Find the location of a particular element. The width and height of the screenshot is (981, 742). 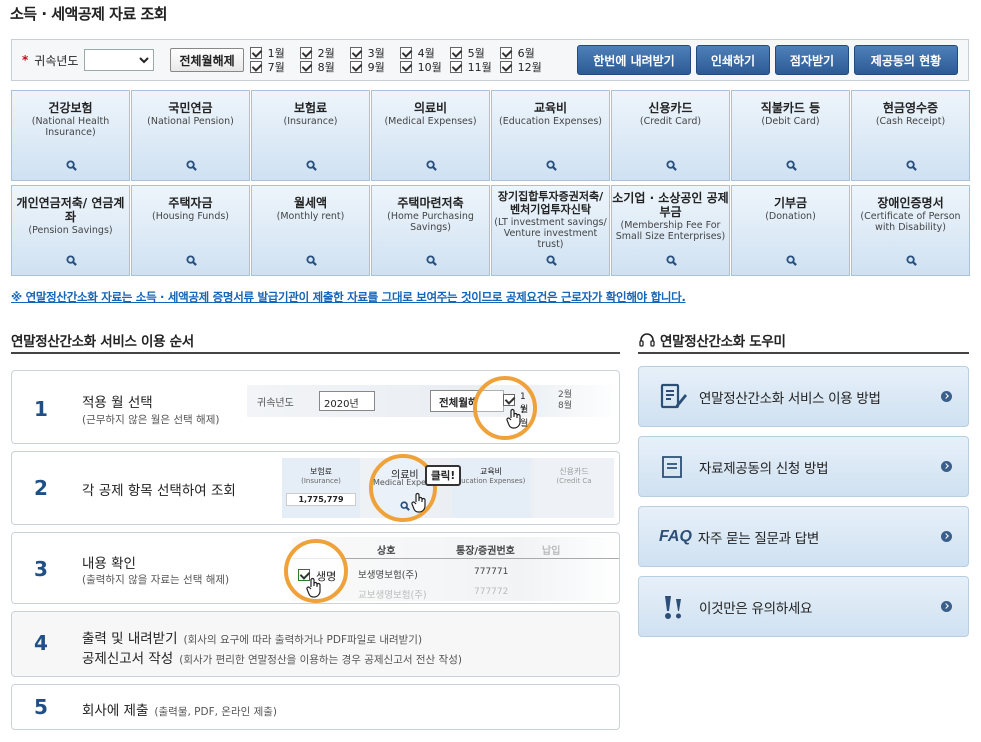

month-5: 5월 is located at coordinates (474, 53).